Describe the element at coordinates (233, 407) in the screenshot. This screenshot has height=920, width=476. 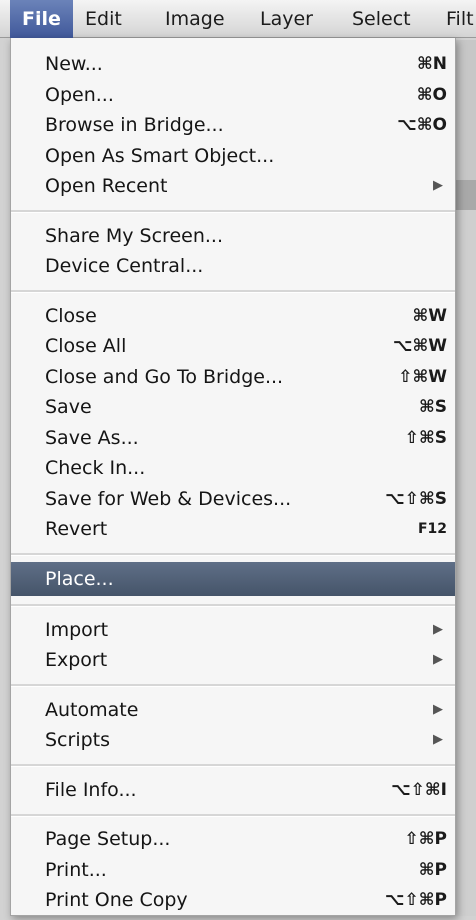
I see `menu-item-save: Save ⌘S` at that location.